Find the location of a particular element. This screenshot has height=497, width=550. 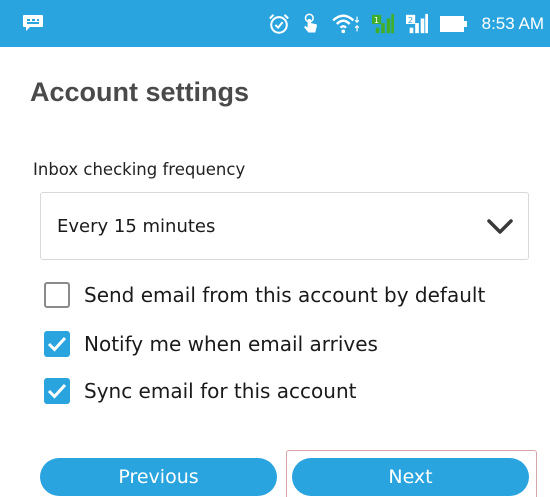

alarm-icon is located at coordinates (278, 23).